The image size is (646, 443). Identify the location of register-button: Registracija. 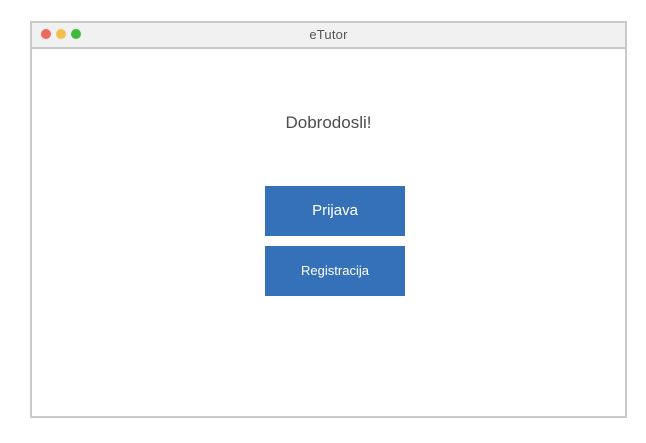
(335, 271).